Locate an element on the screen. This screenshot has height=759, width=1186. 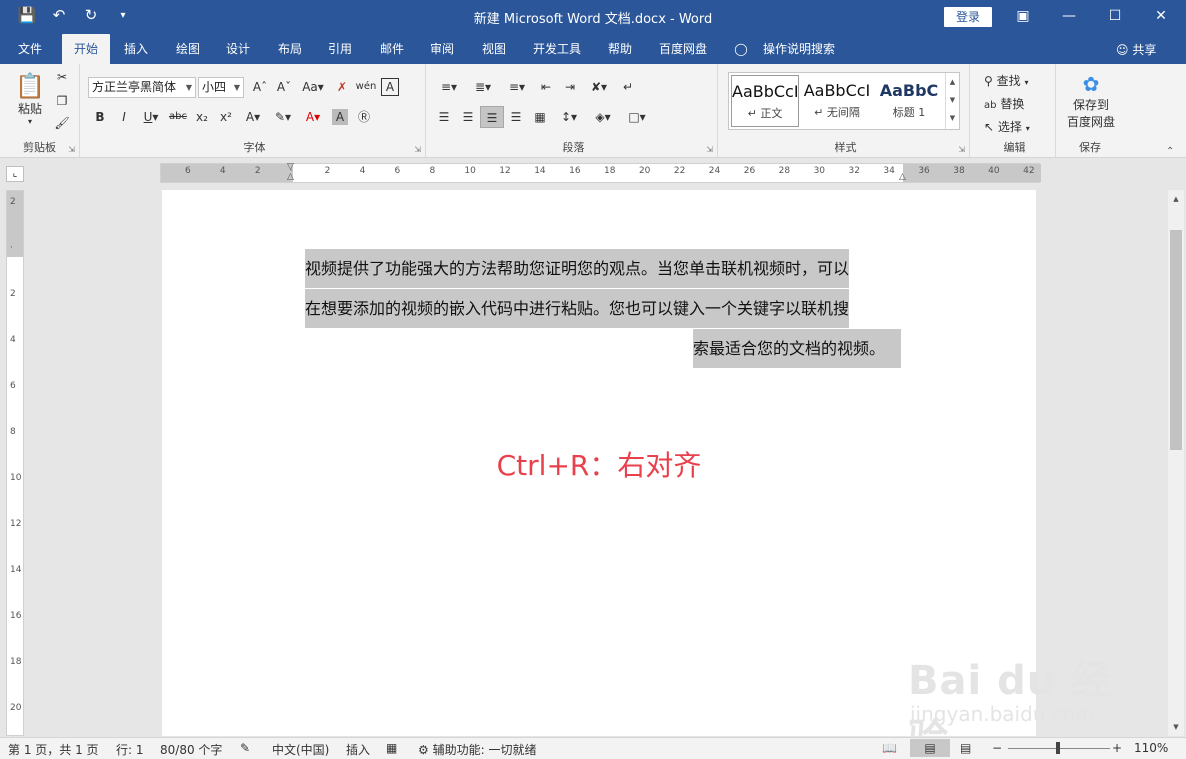
collapse-ribbon-icon: ⌃ is located at coordinates (1170, 151).